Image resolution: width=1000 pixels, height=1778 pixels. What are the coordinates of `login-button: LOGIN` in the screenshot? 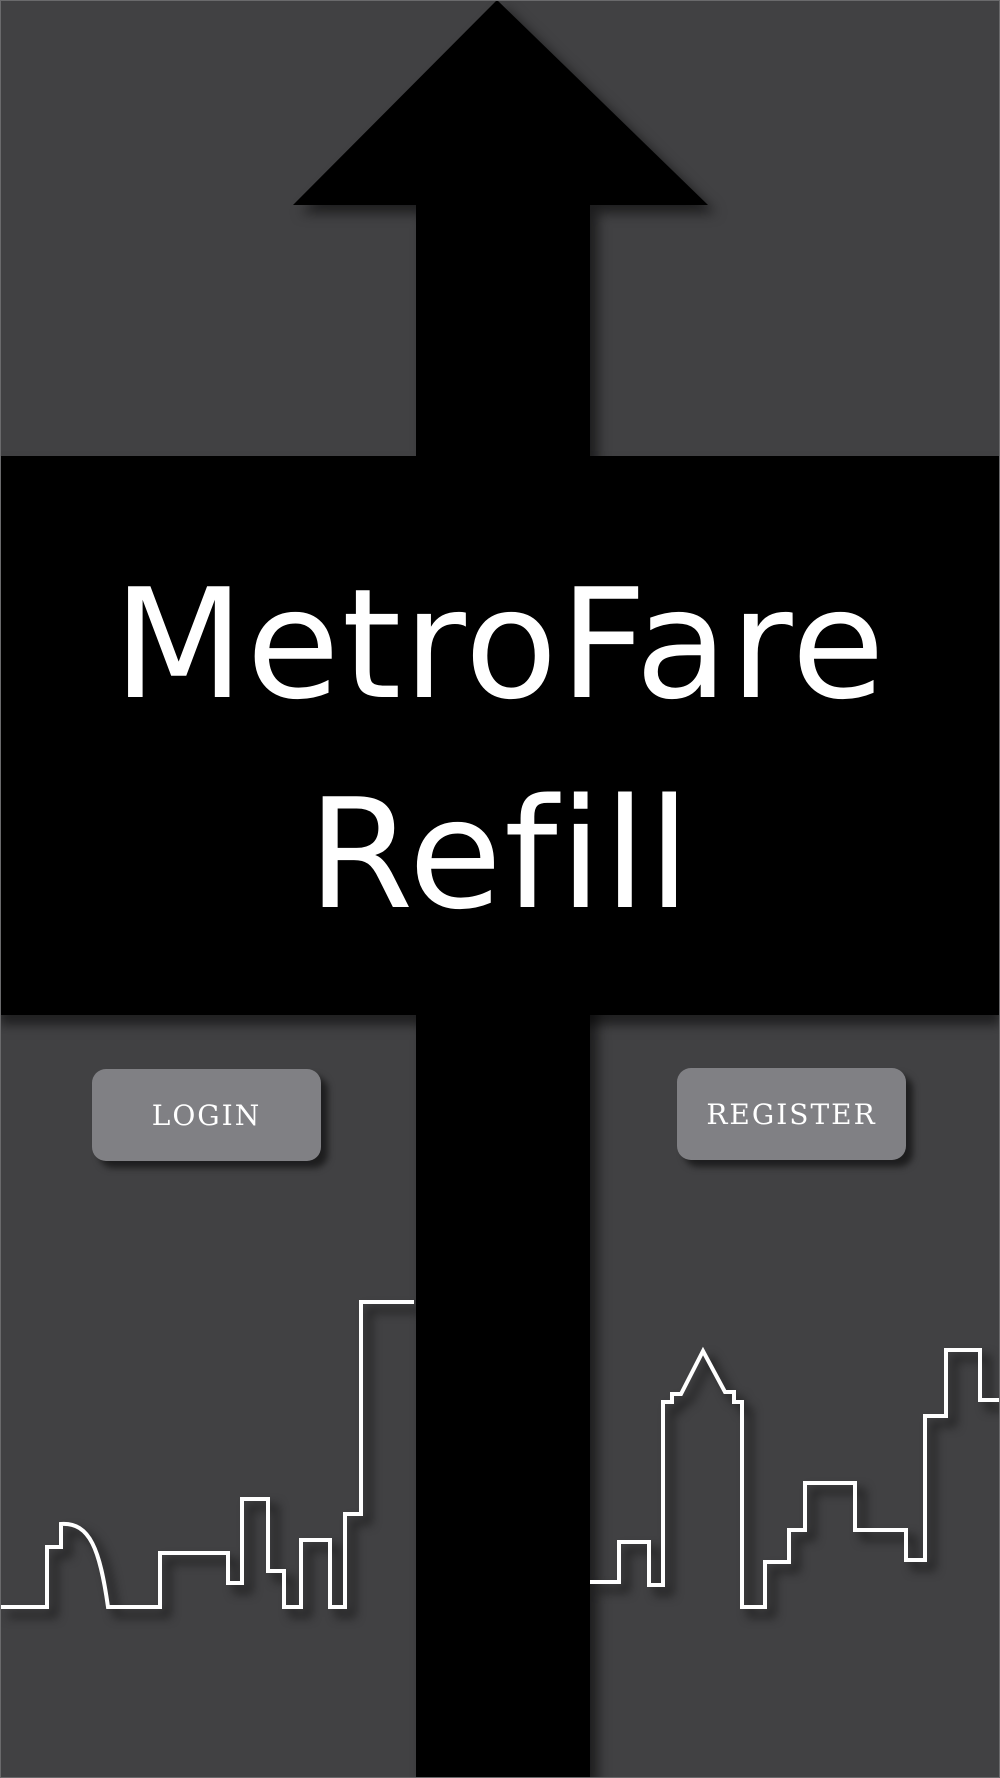 It's located at (206, 1115).